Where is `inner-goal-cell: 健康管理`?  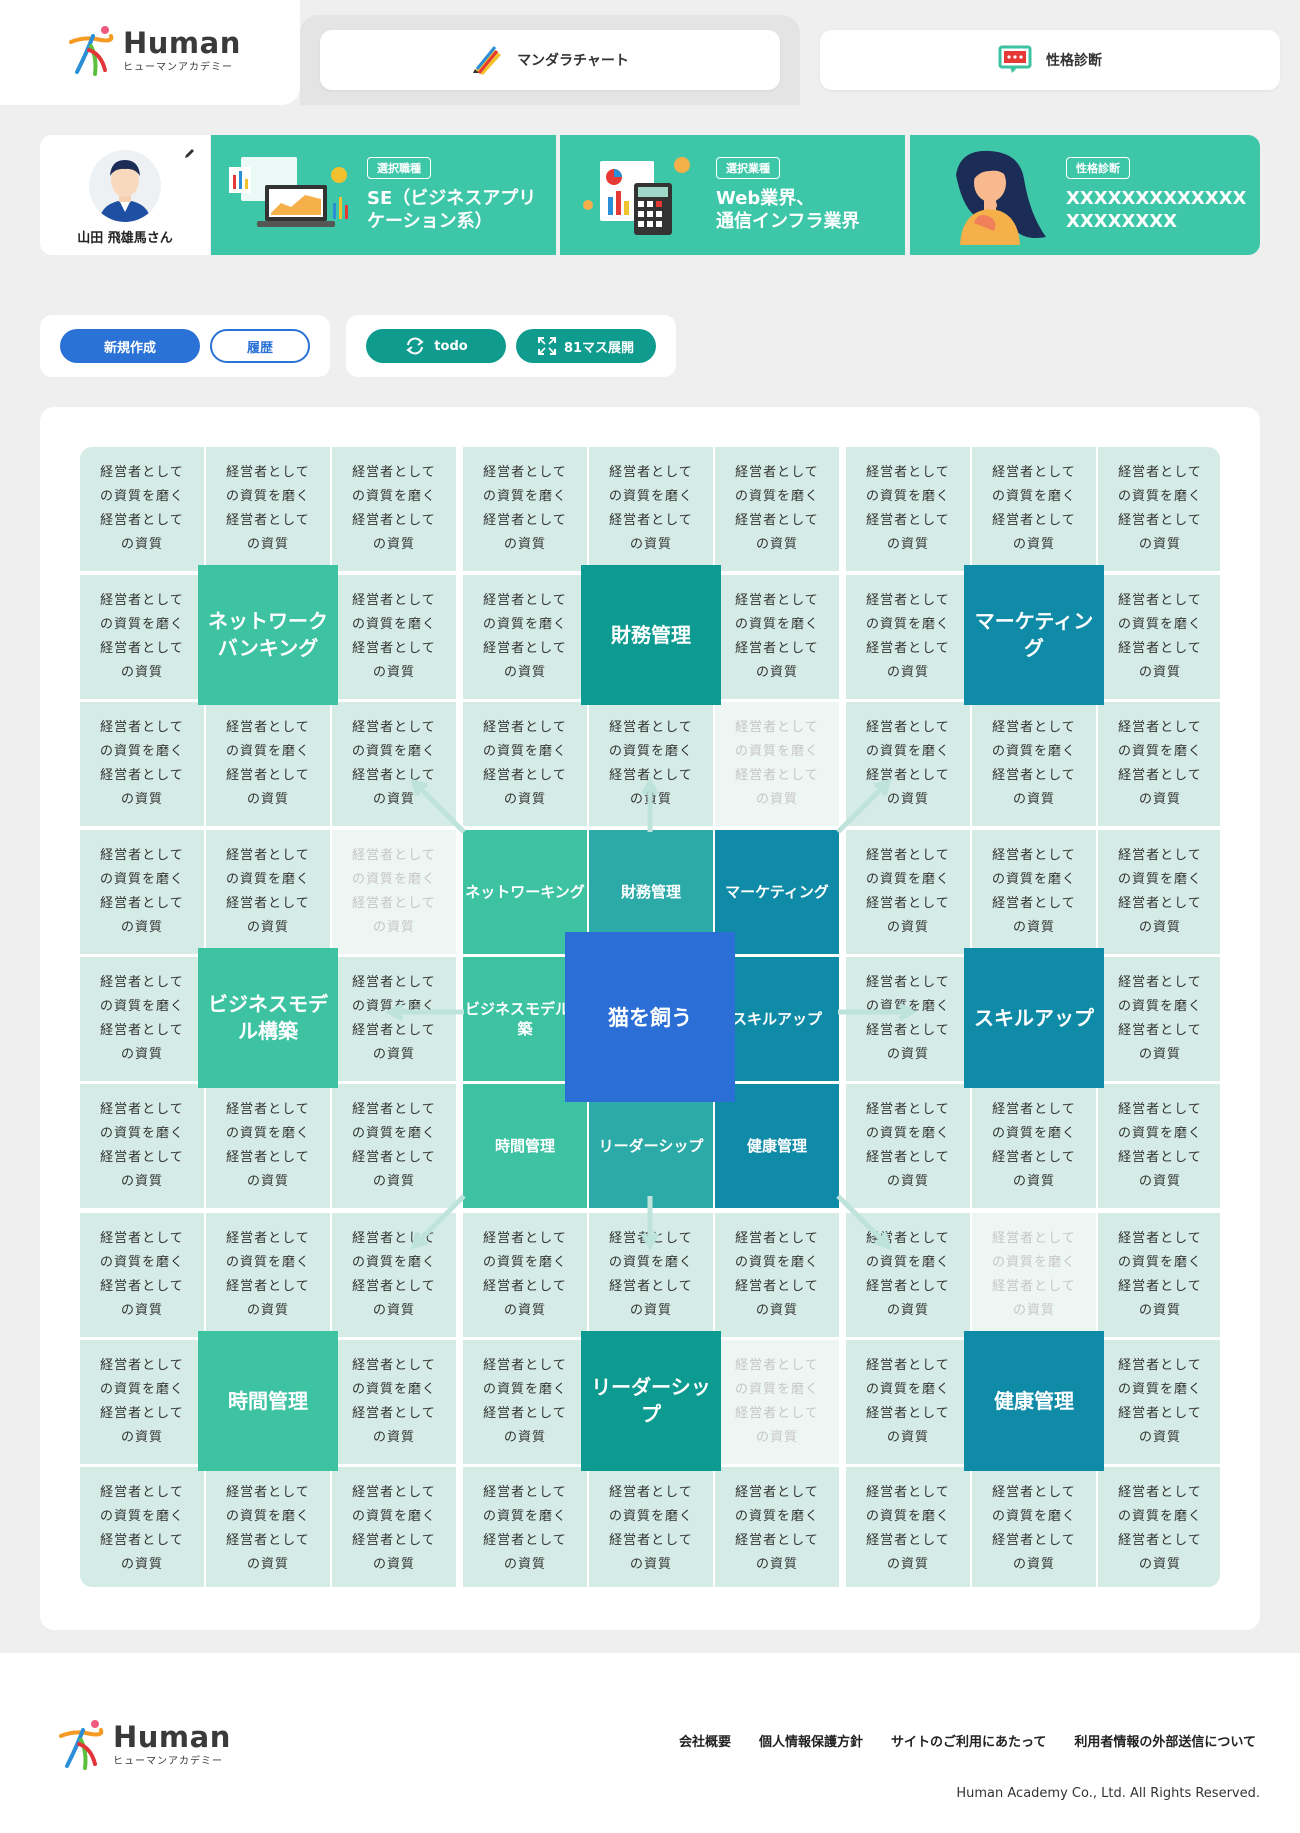 inner-goal-cell: 健康管理 is located at coordinates (777, 1146).